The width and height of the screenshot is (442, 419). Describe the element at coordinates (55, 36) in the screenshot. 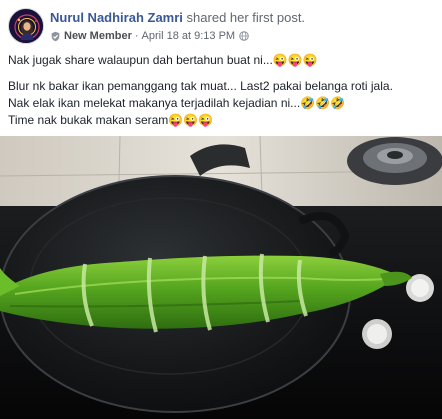

I see `new-member-badge-icon` at that location.